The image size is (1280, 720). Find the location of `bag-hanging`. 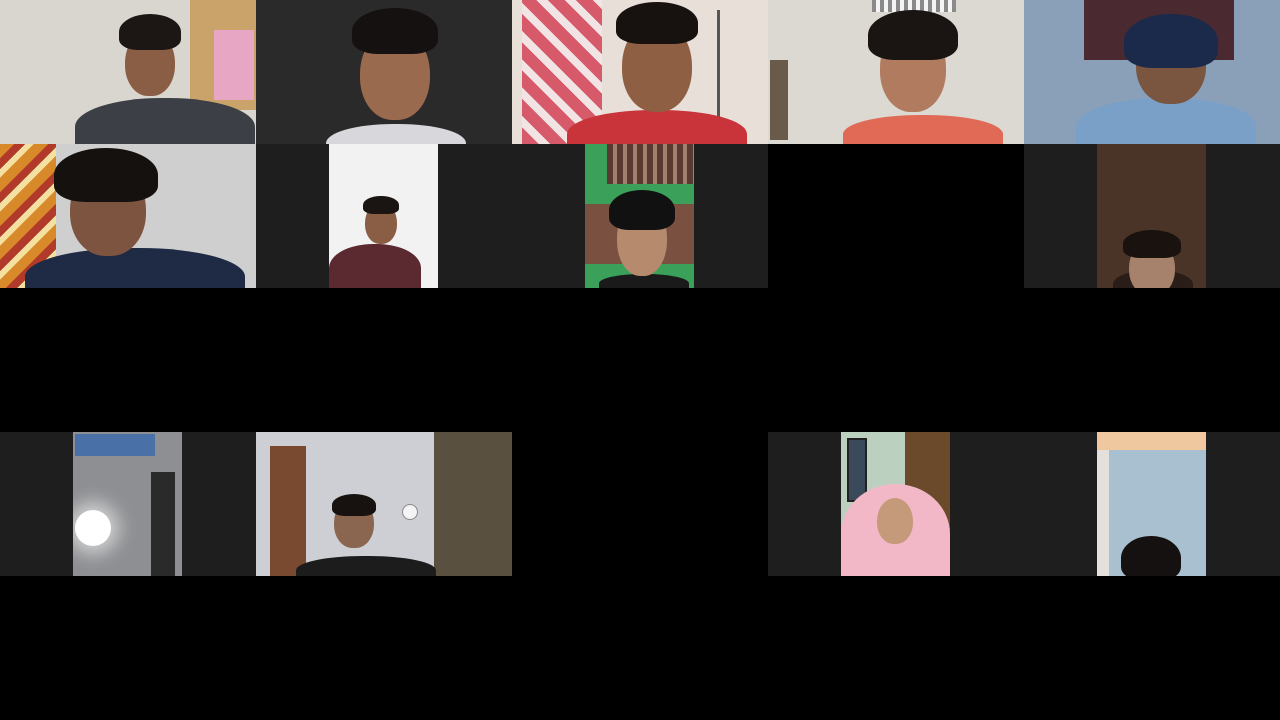

bag-hanging is located at coordinates (779, 100).